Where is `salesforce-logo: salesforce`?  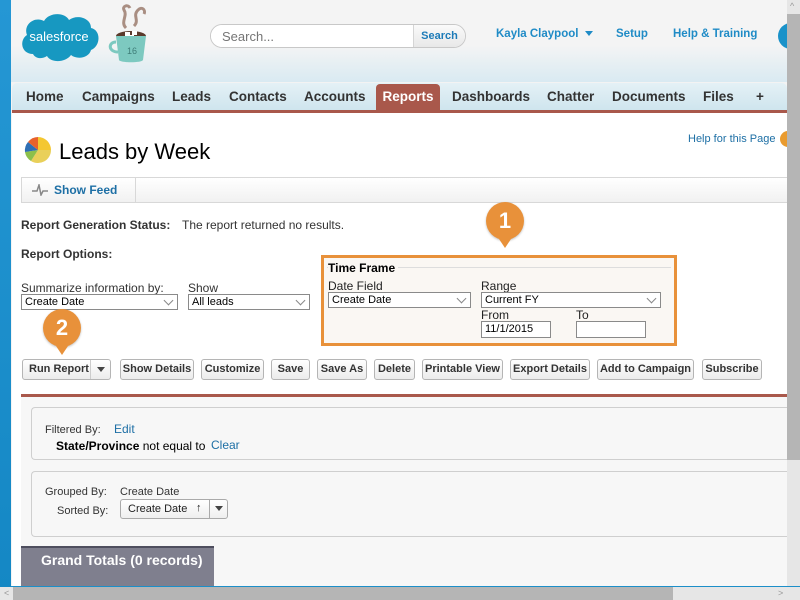 salesforce-logo: salesforce is located at coordinates (60, 37).